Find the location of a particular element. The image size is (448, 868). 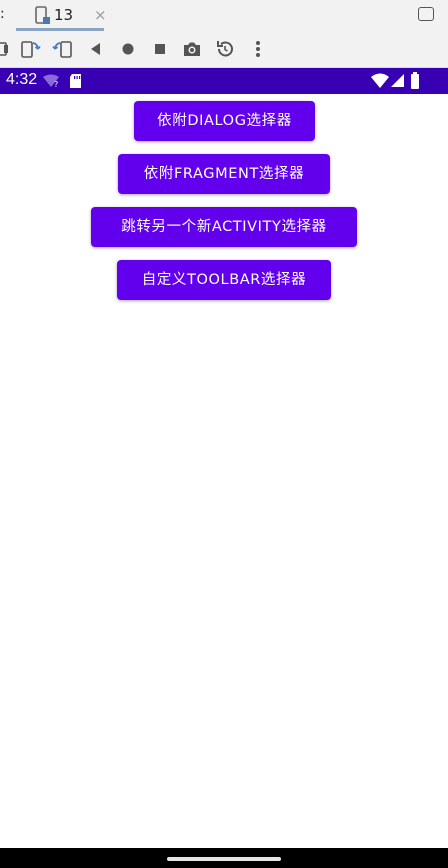

android-status-bar: 4:32 ? is located at coordinates (224, 81).